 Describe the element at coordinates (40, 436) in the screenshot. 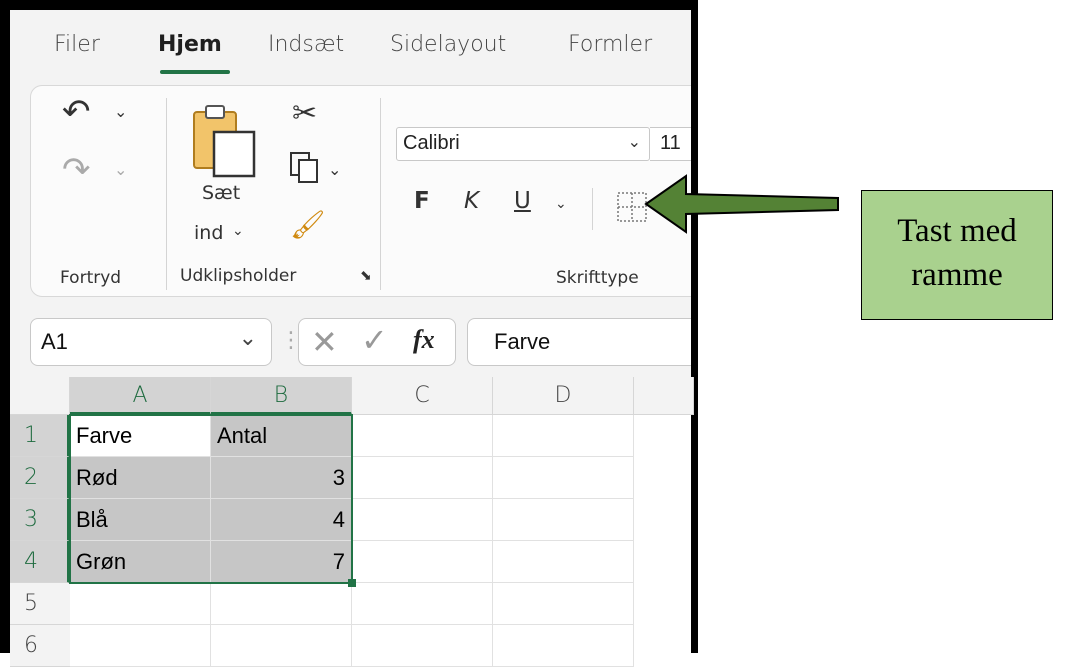

I see `row-header-1: 1` at that location.